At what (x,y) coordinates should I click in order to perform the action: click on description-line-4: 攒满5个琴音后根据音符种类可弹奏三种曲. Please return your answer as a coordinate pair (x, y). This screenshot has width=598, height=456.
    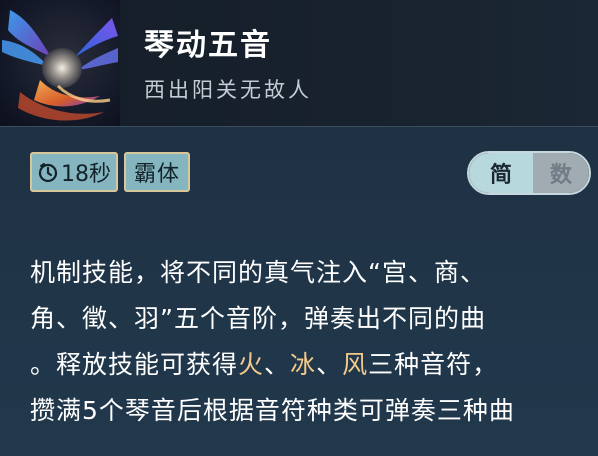
    Looking at the image, I should click on (272, 410).